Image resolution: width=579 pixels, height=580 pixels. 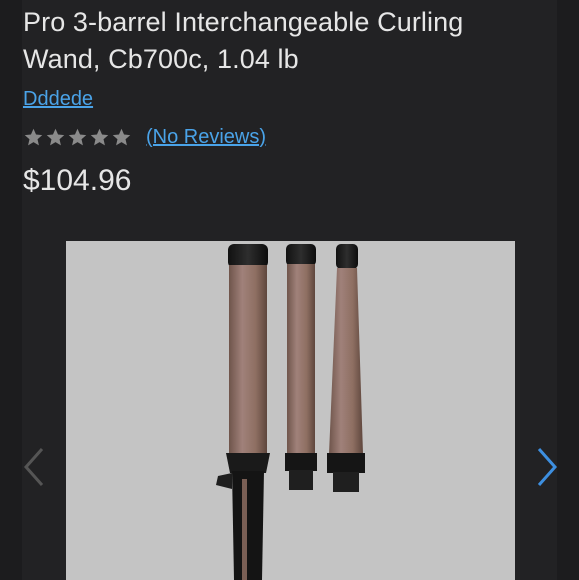 I want to click on reviews-link: (No Reviews), so click(x=206, y=137).